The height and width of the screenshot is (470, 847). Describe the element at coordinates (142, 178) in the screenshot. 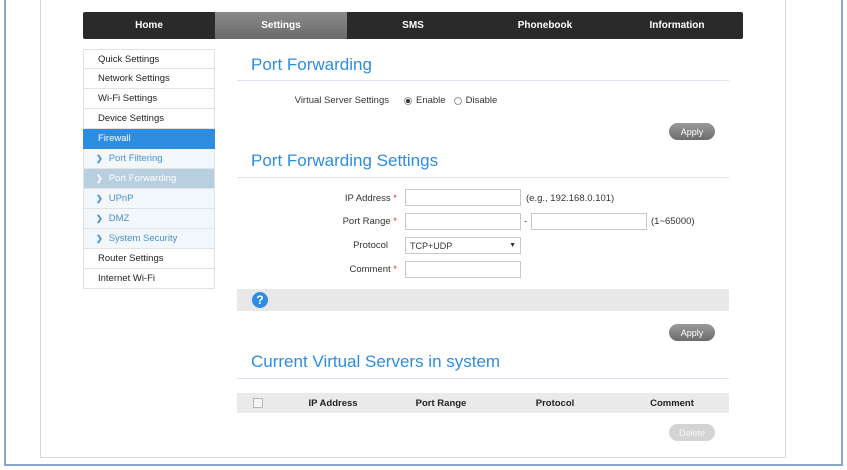

I see `sidebar-item-label: Port Forwarding` at that location.